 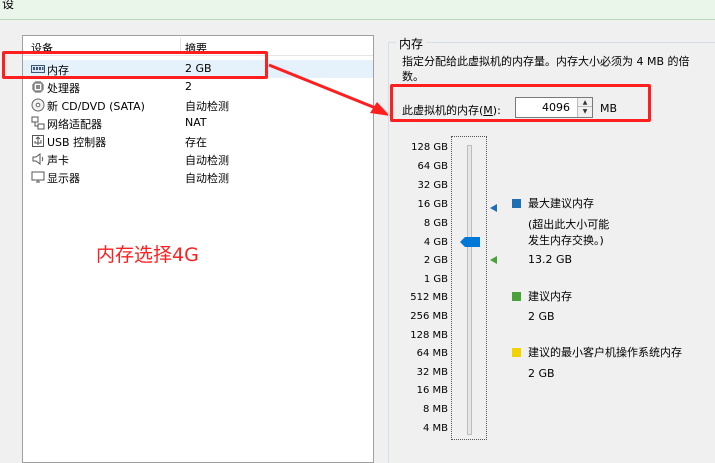 I want to click on device-name: 网络适配器, so click(x=74, y=124).